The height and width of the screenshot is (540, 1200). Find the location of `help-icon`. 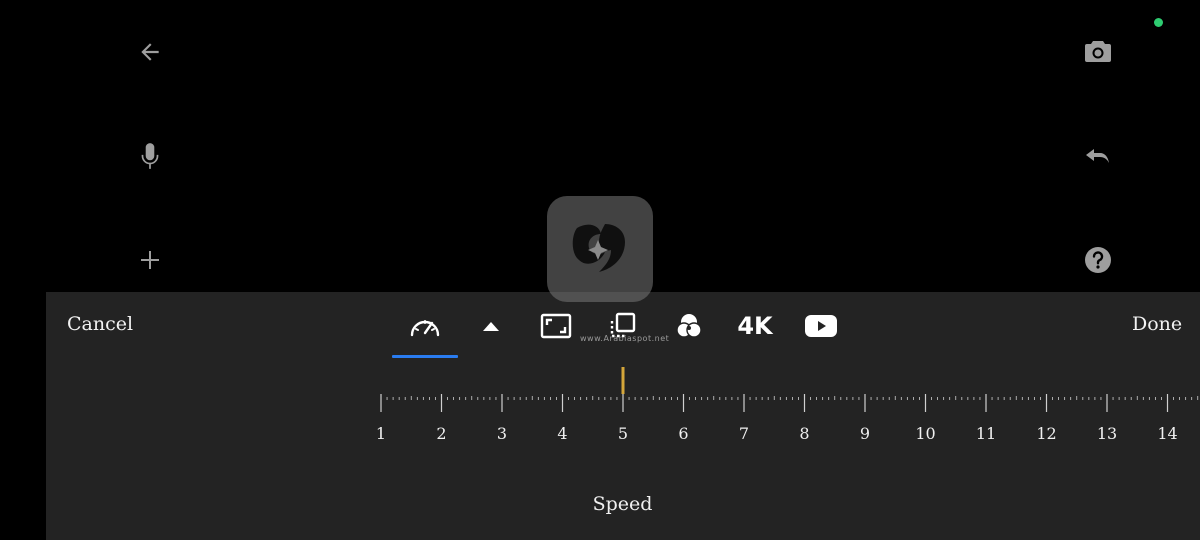

help-icon is located at coordinates (1098, 260).